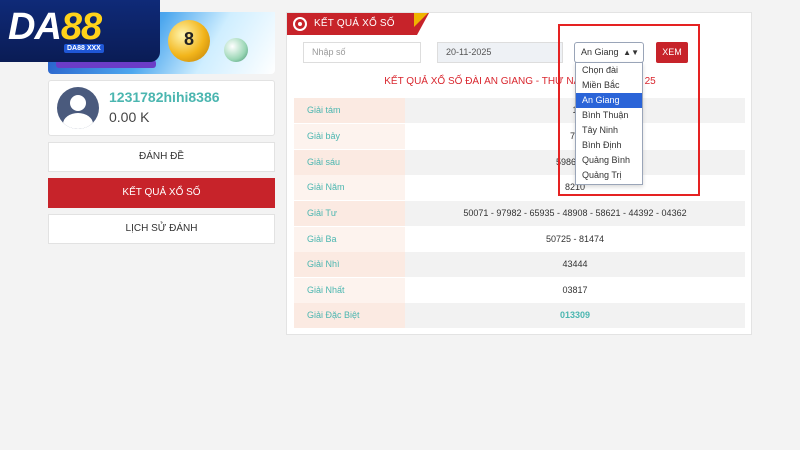 The height and width of the screenshot is (450, 800). I want to click on prize-value: 03817, so click(575, 290).